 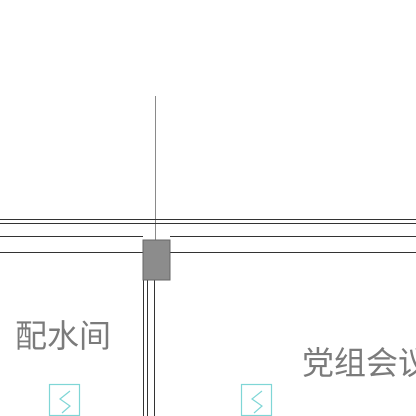 I want to click on structural-column, so click(x=156, y=260).